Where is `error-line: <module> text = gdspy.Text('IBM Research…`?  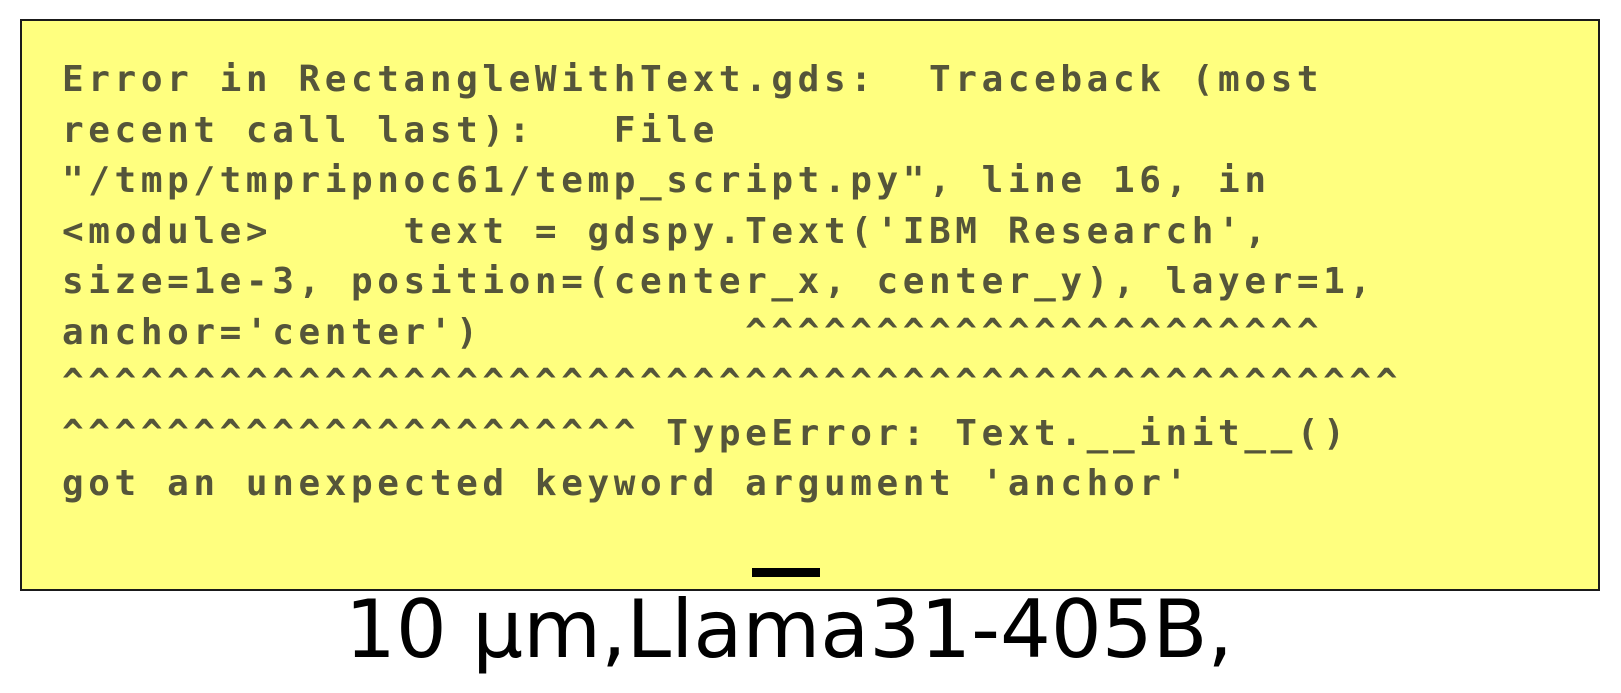
error-line: <module> text = gdspy.Text('IBM Research… is located at coordinates (666, 231).